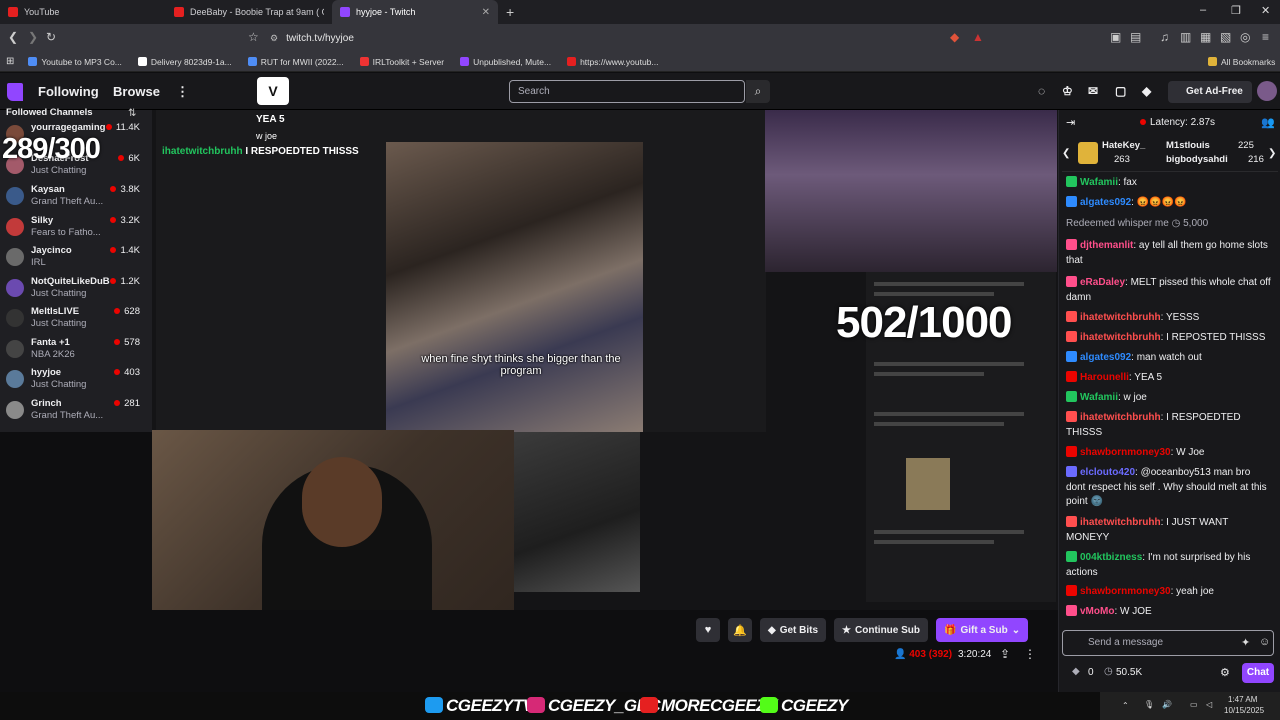 This screenshot has height=720, width=1280. Describe the element at coordinates (76, 349) in the screenshot. I see `sidebar-channel-fanta-1: Fanta +1 NBA 2K26 578` at that location.